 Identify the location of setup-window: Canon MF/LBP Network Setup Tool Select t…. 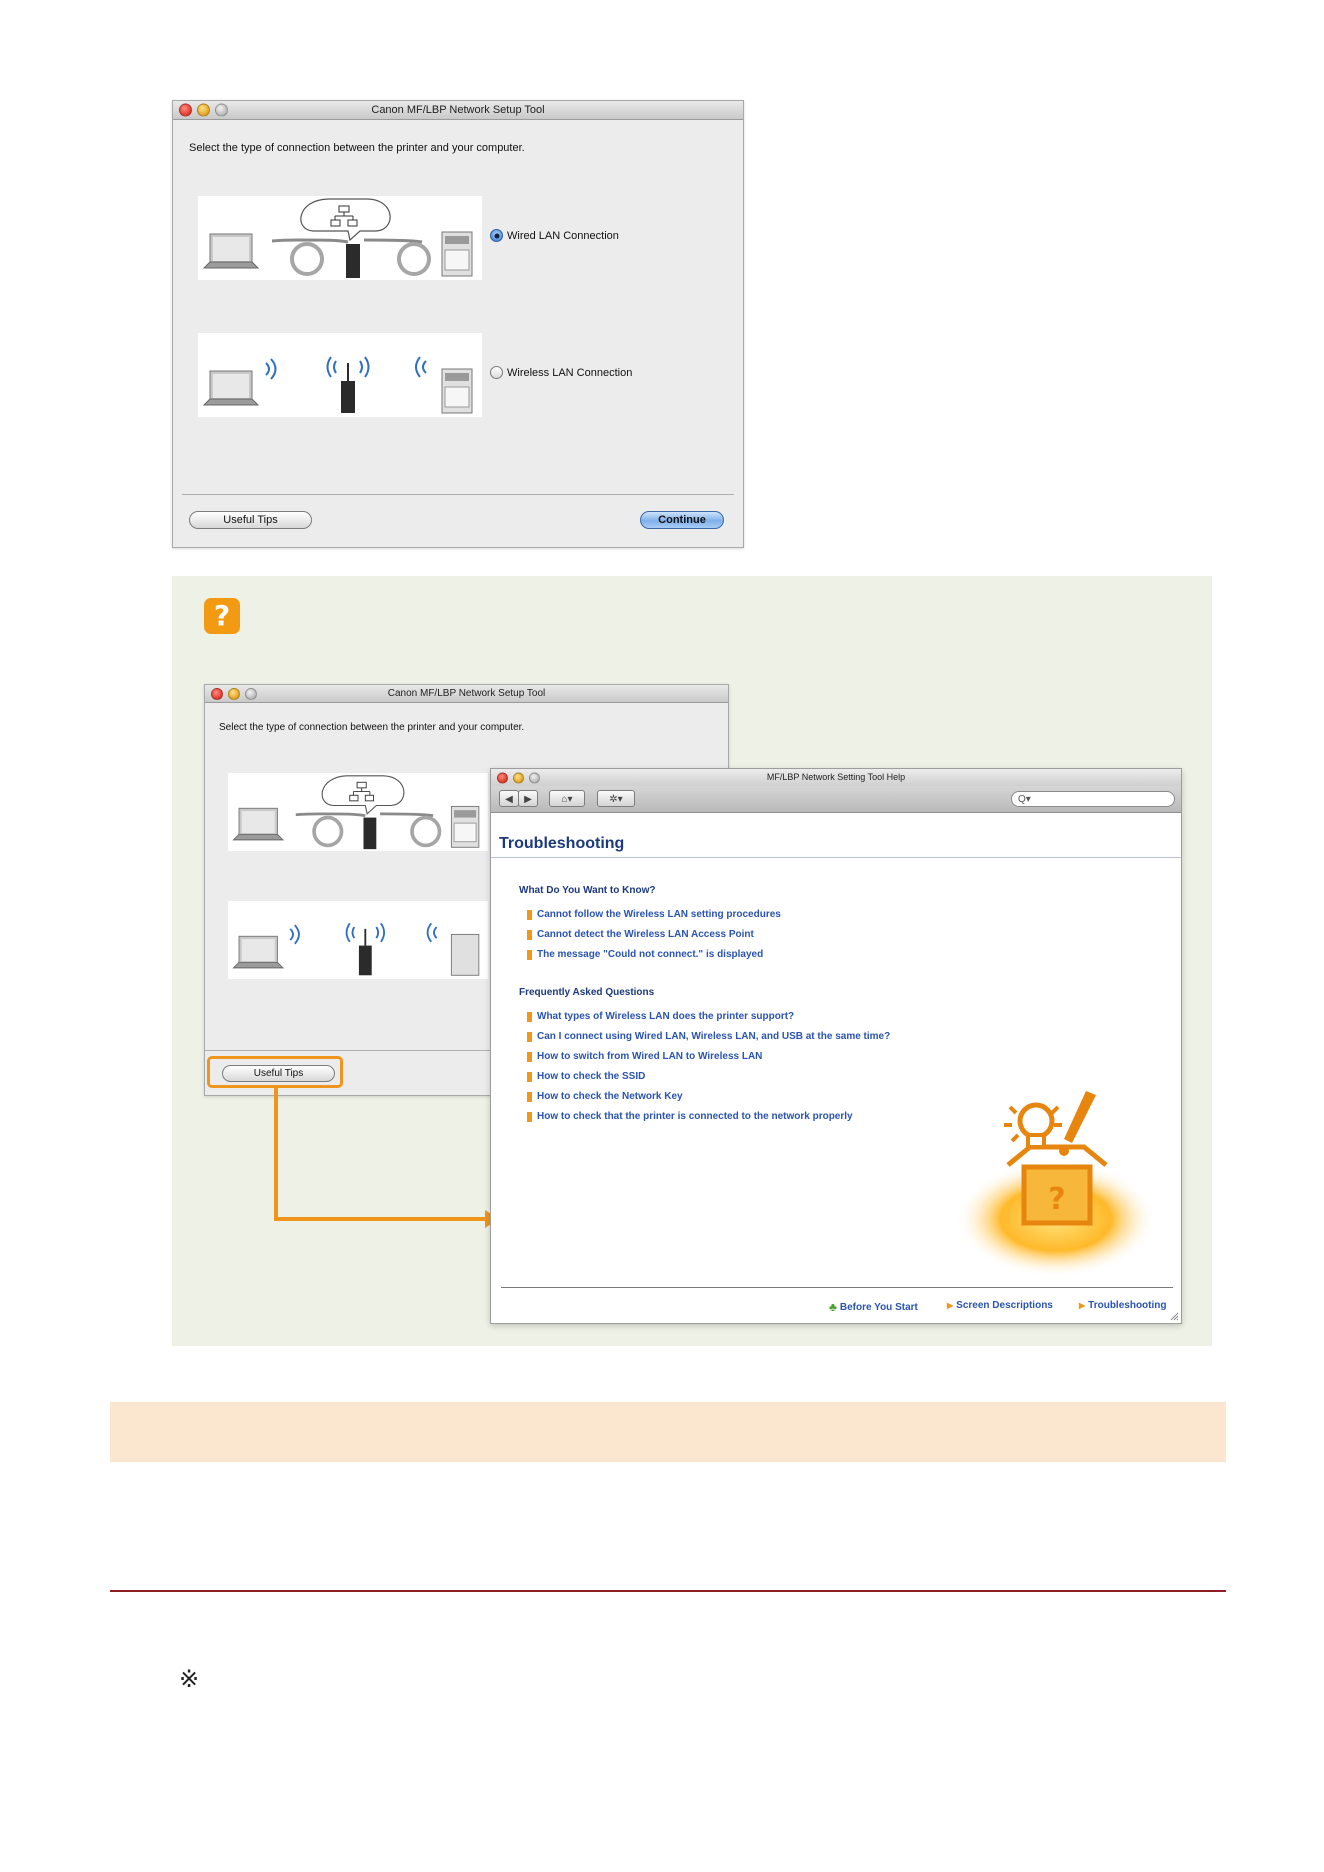
(458, 324).